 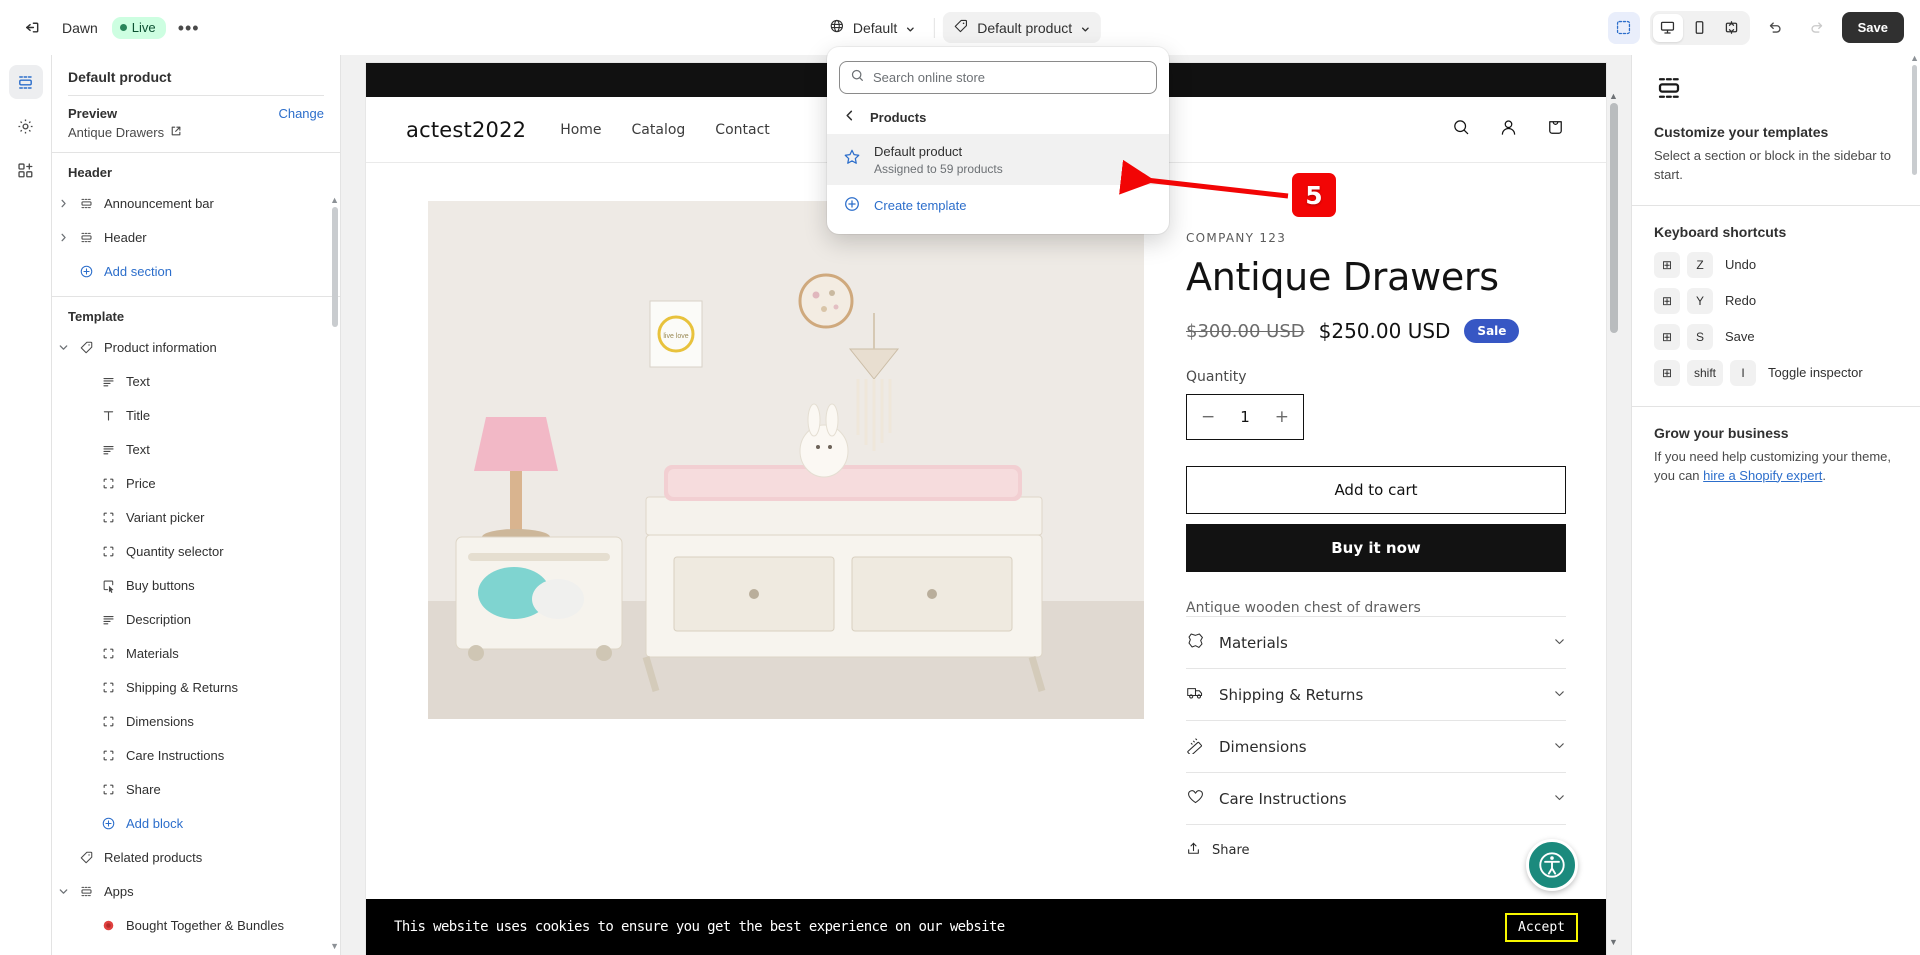 What do you see at coordinates (998, 117) in the screenshot?
I see `popover-back-products: Products` at bounding box center [998, 117].